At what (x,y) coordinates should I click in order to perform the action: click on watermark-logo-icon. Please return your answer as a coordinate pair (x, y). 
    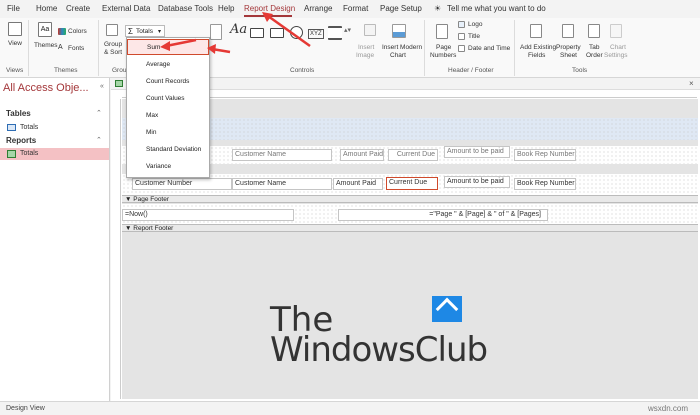
    Looking at the image, I should click on (447, 309).